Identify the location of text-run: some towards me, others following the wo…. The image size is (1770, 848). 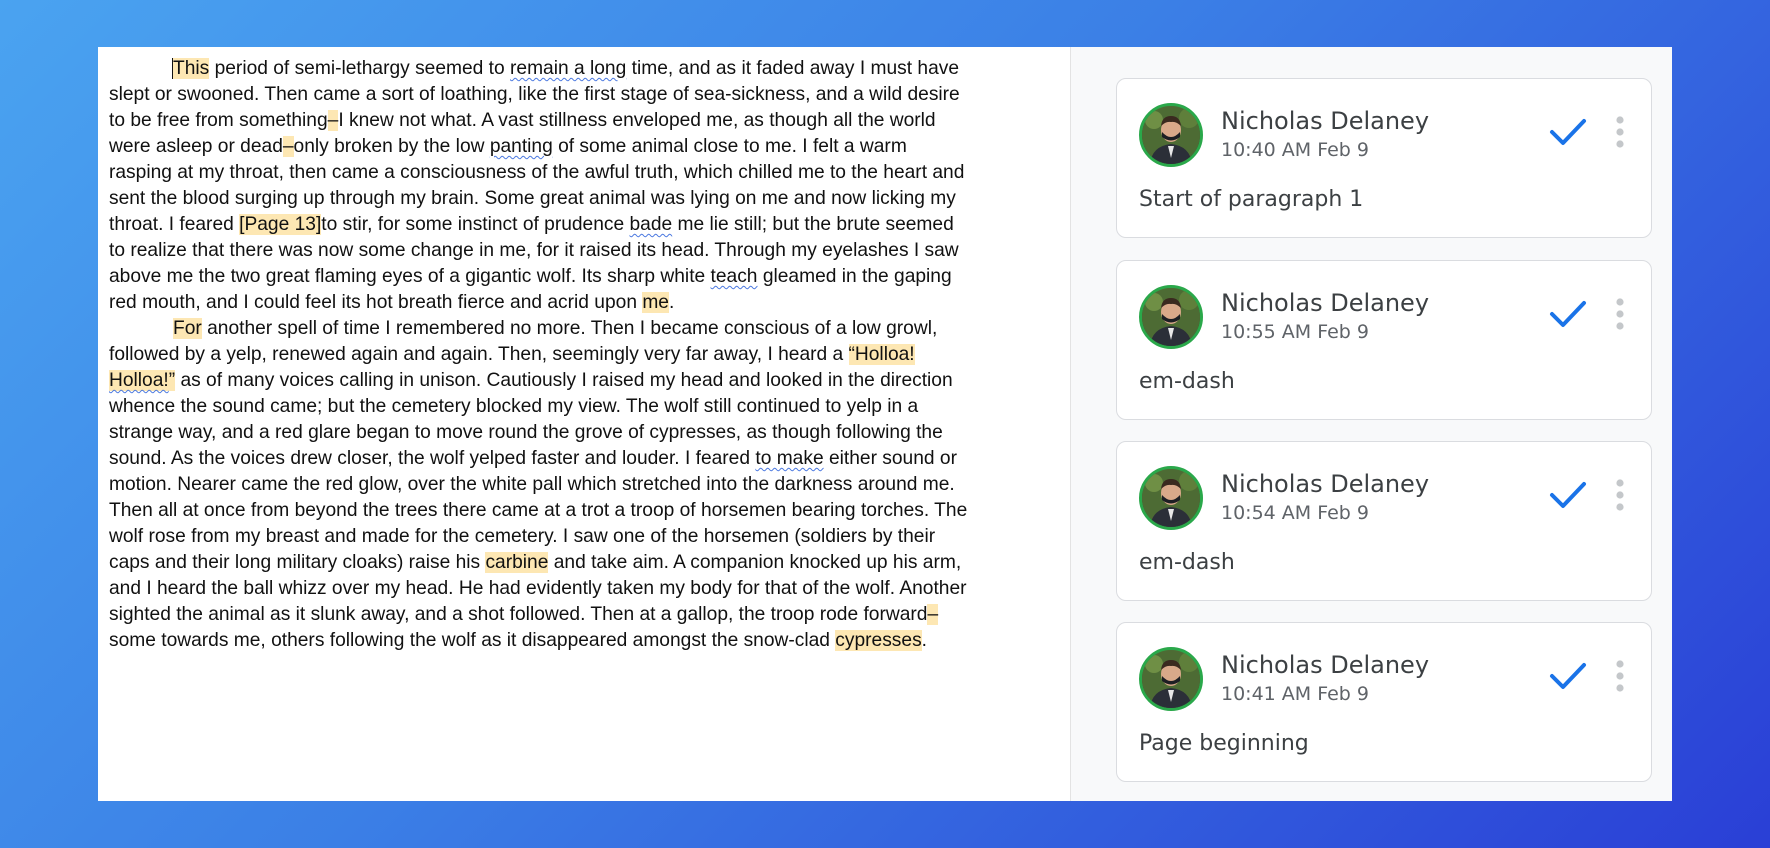
(472, 640).